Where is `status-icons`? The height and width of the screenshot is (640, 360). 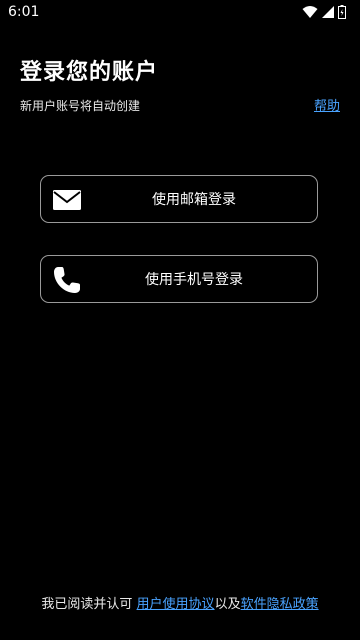 status-icons is located at coordinates (324, 12).